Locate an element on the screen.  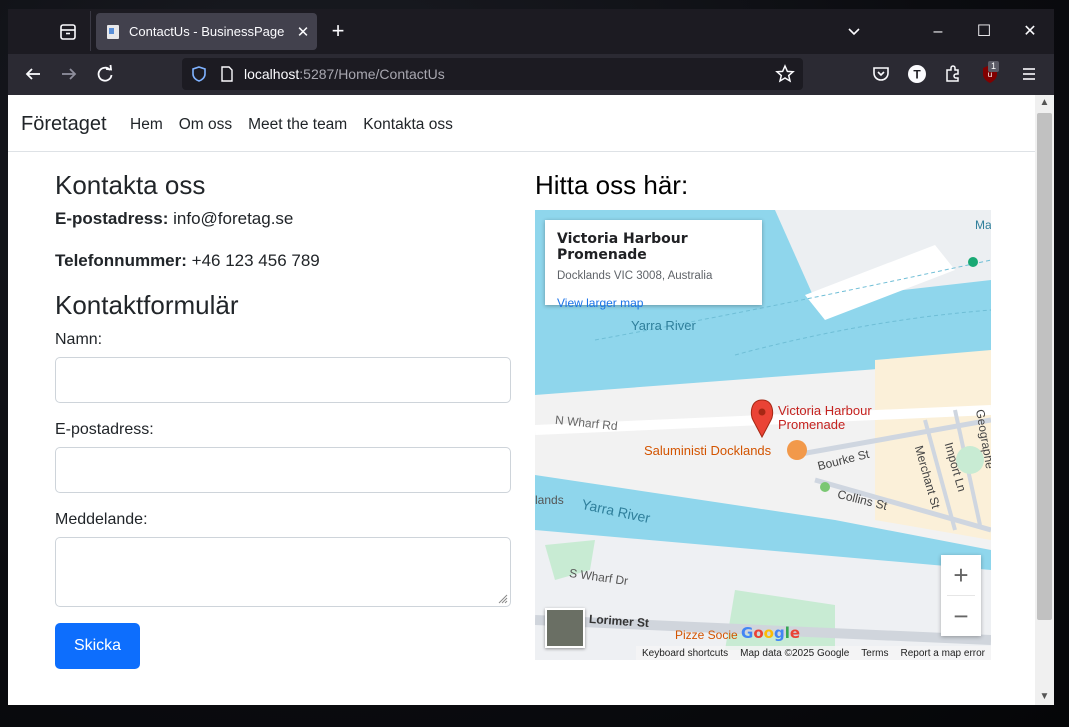
tab-title: ContactUs - BusinessPage is located at coordinates (207, 31).